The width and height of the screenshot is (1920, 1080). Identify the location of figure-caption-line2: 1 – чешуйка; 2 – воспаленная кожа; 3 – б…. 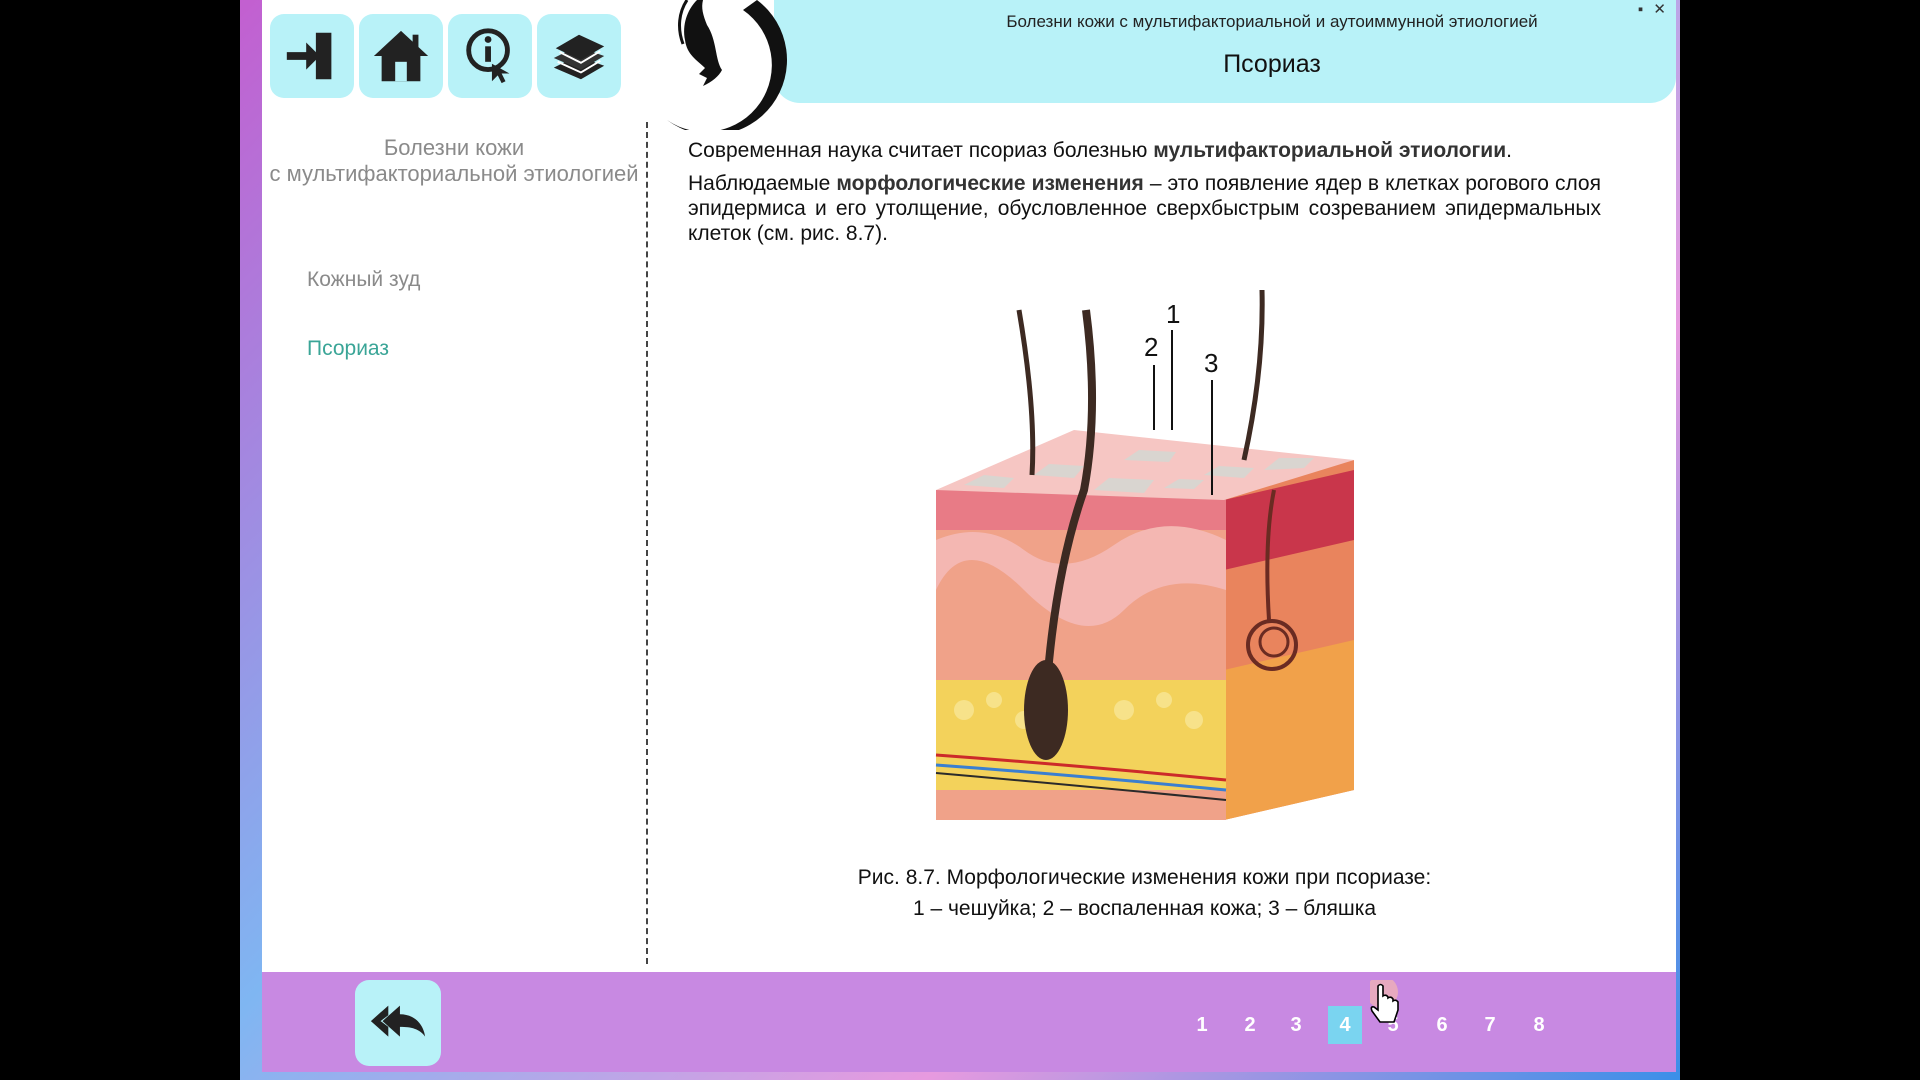
(1144, 908).